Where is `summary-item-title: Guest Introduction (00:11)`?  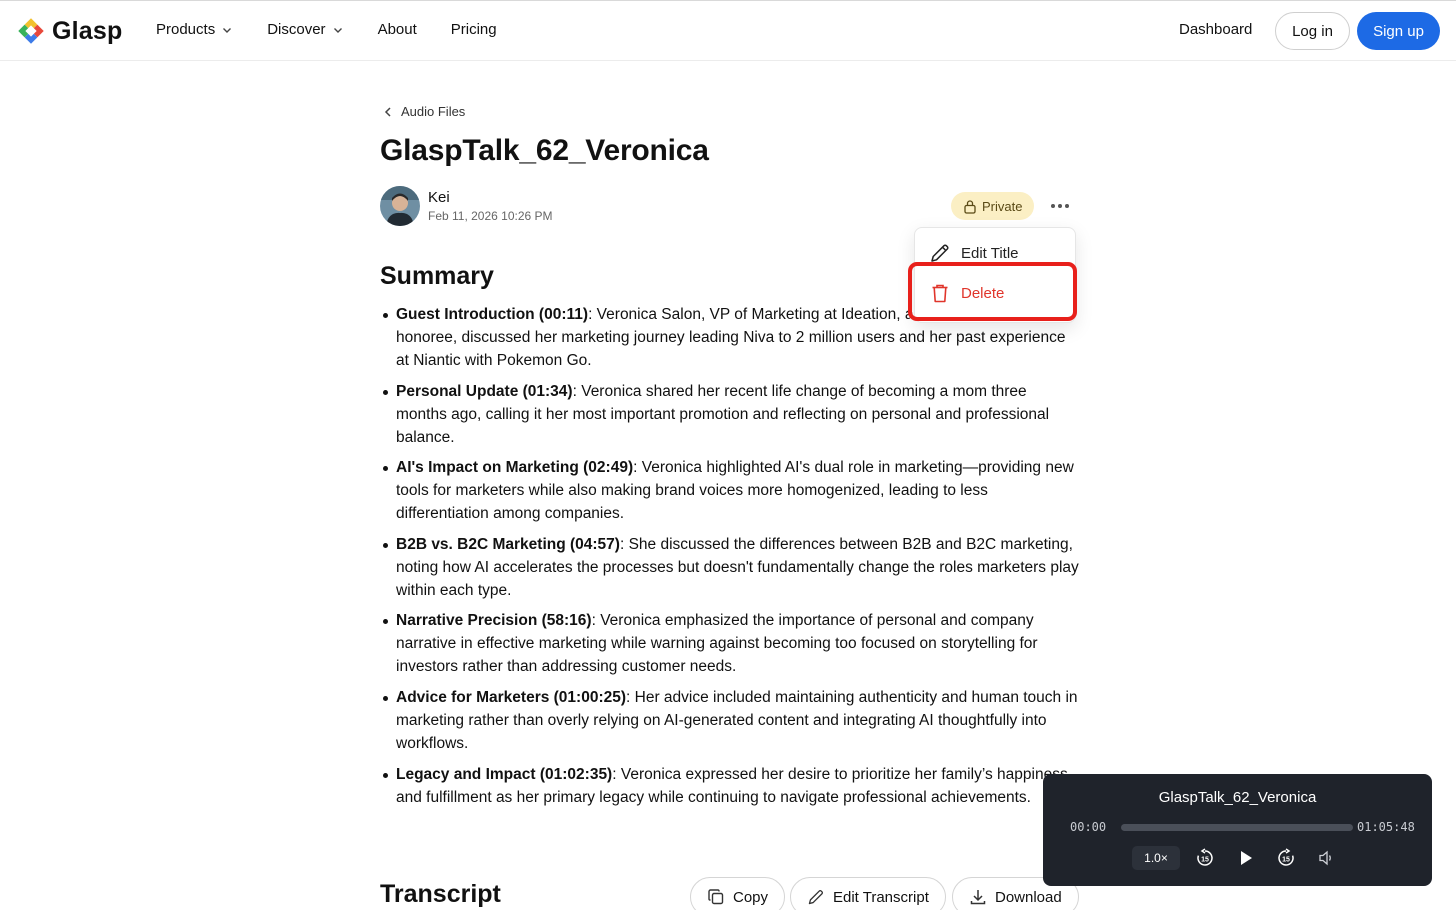
summary-item-title: Guest Introduction (00:11) is located at coordinates (492, 314).